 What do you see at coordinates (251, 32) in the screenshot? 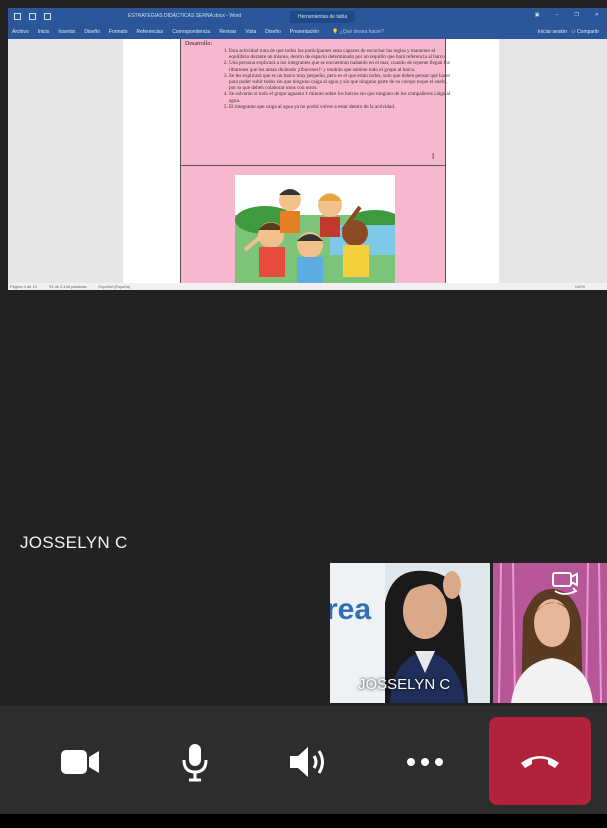
I see `ribbon-tab: Vista` at bounding box center [251, 32].